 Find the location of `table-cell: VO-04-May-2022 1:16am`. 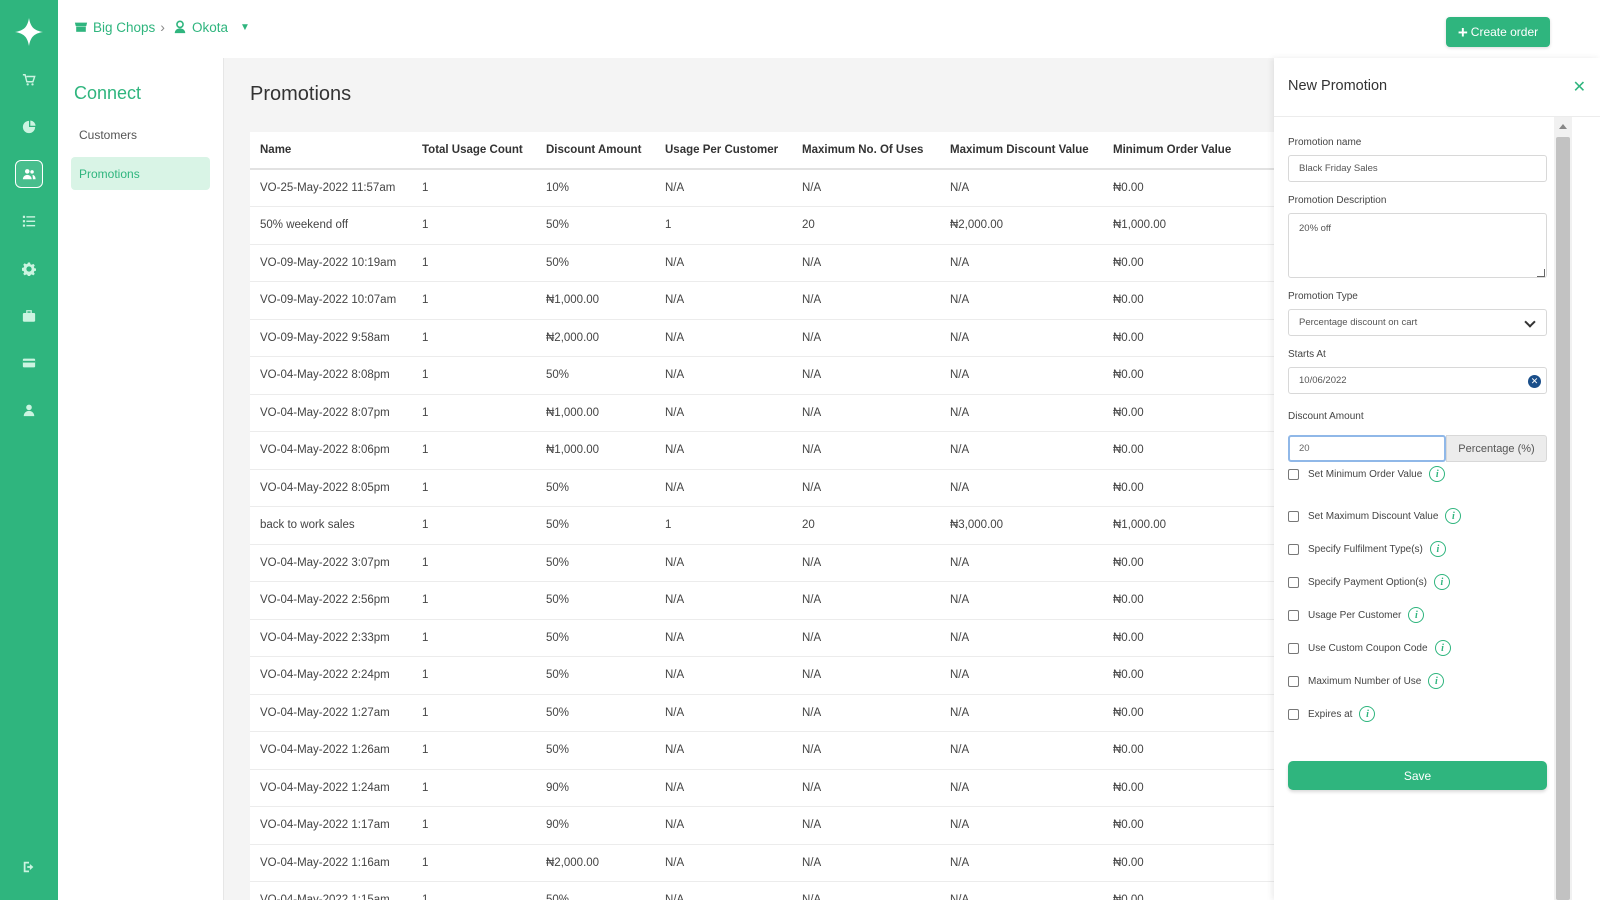

table-cell: VO-04-May-2022 1:16am is located at coordinates (331, 863).